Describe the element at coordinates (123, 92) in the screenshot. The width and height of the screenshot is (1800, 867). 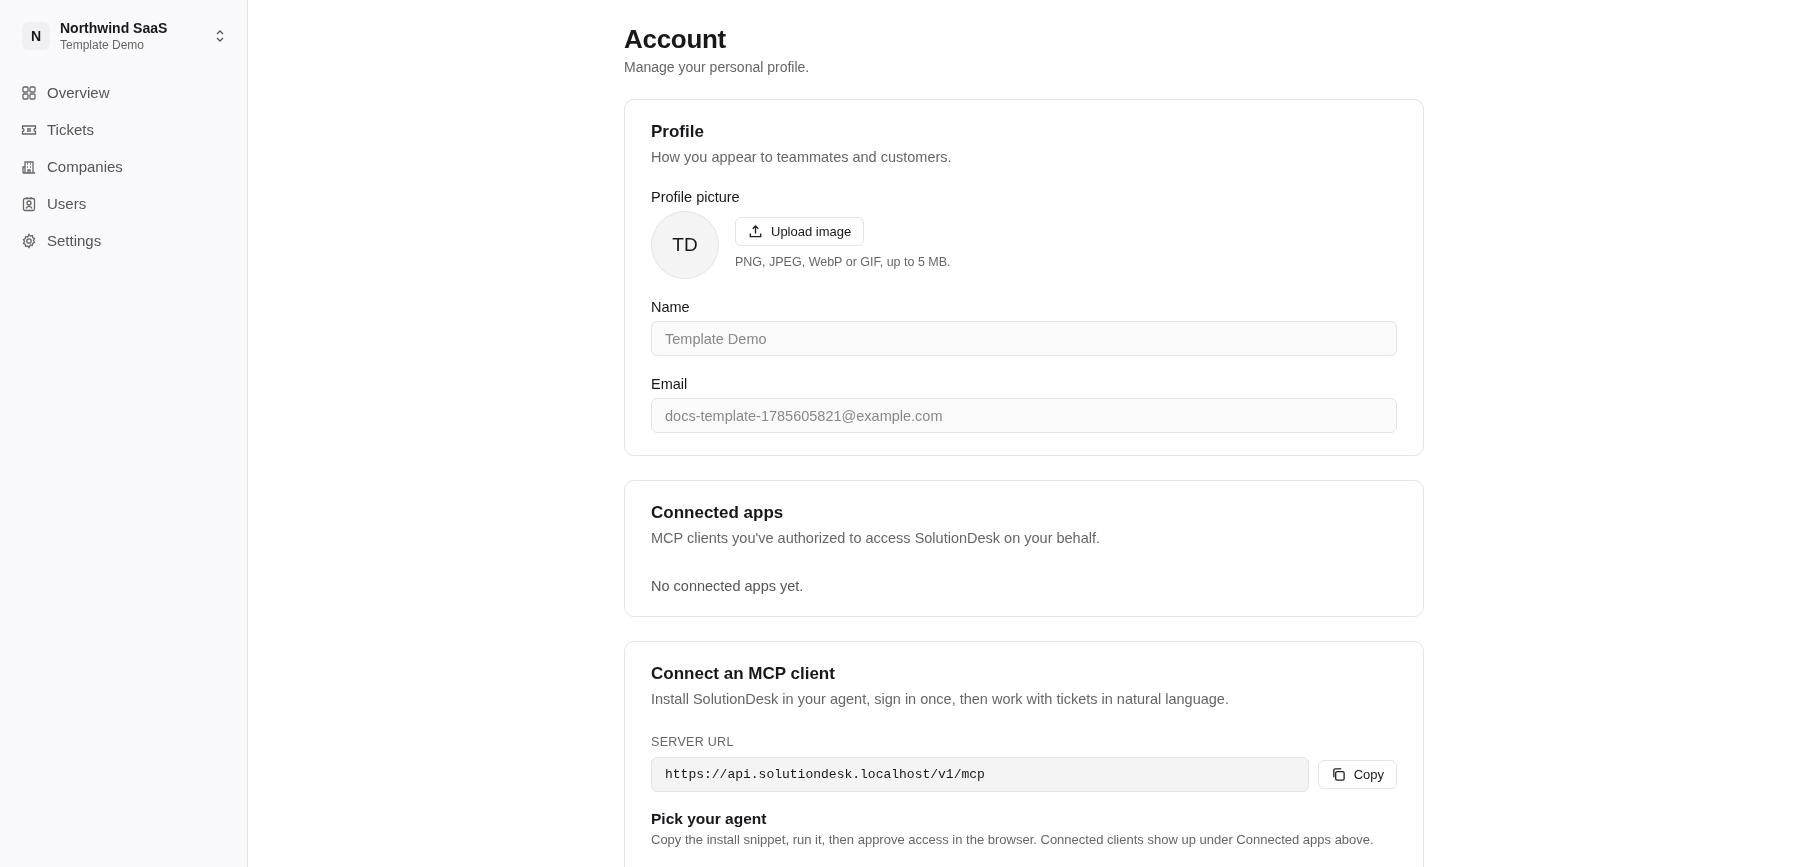
I see `nav-item: Overview` at that location.